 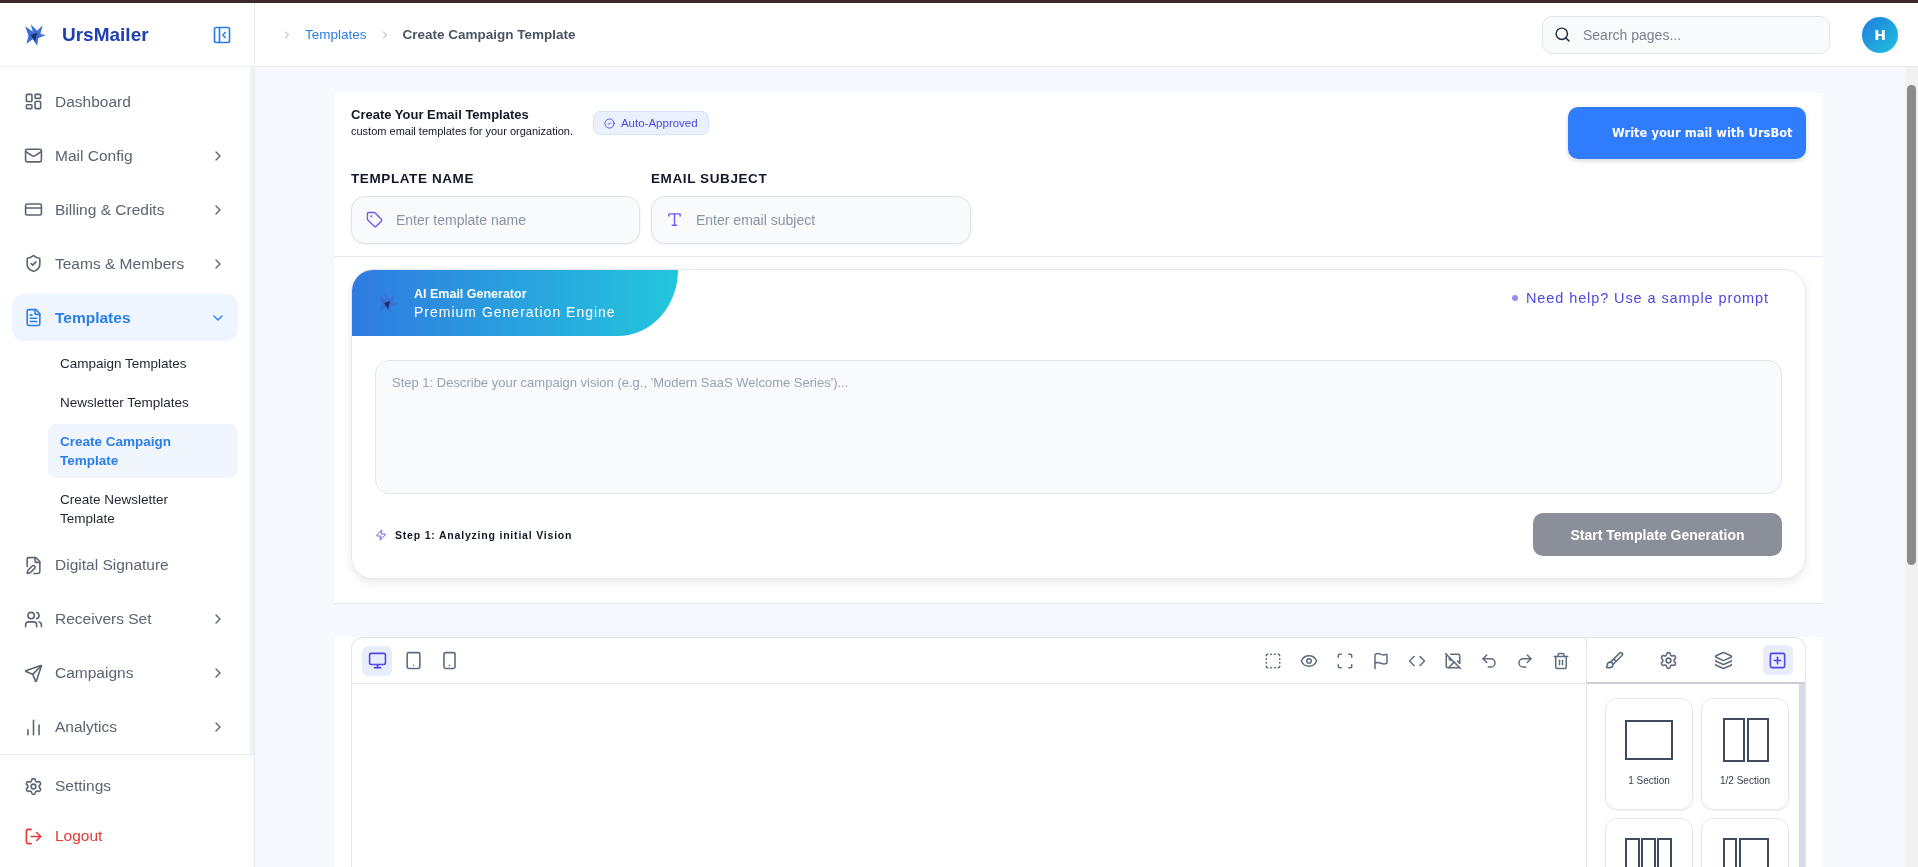 What do you see at coordinates (1777, 660) in the screenshot?
I see `add-icon` at bounding box center [1777, 660].